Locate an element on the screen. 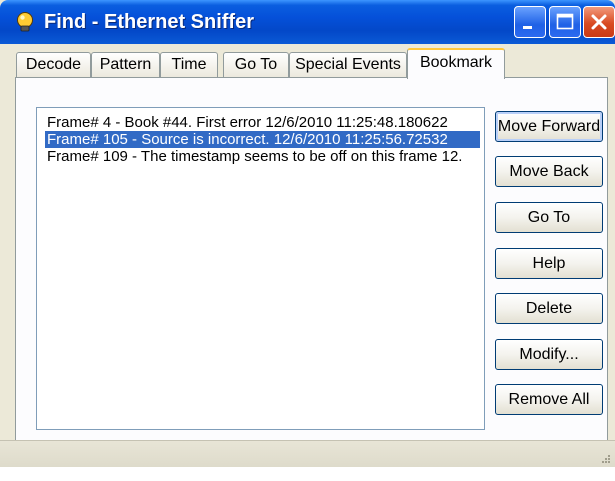  tab-special-events: Special Events is located at coordinates (348, 65).